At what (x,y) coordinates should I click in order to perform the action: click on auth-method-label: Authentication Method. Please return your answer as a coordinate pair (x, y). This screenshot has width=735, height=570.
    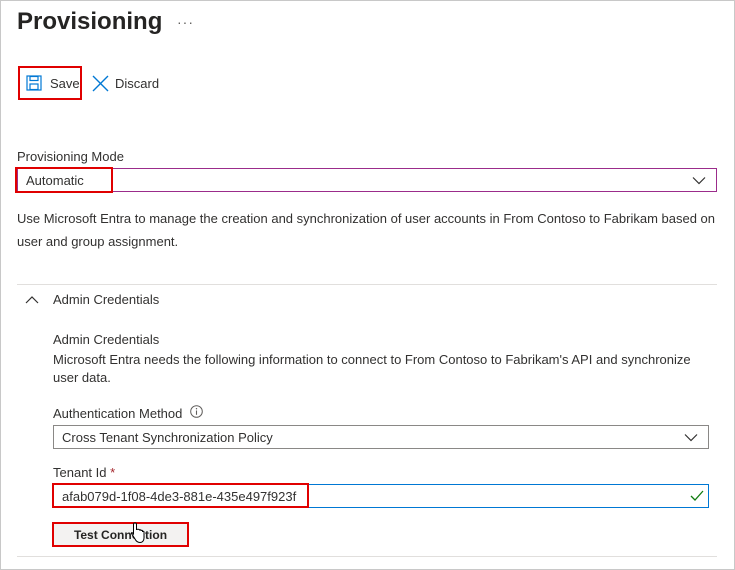
    Looking at the image, I should click on (118, 413).